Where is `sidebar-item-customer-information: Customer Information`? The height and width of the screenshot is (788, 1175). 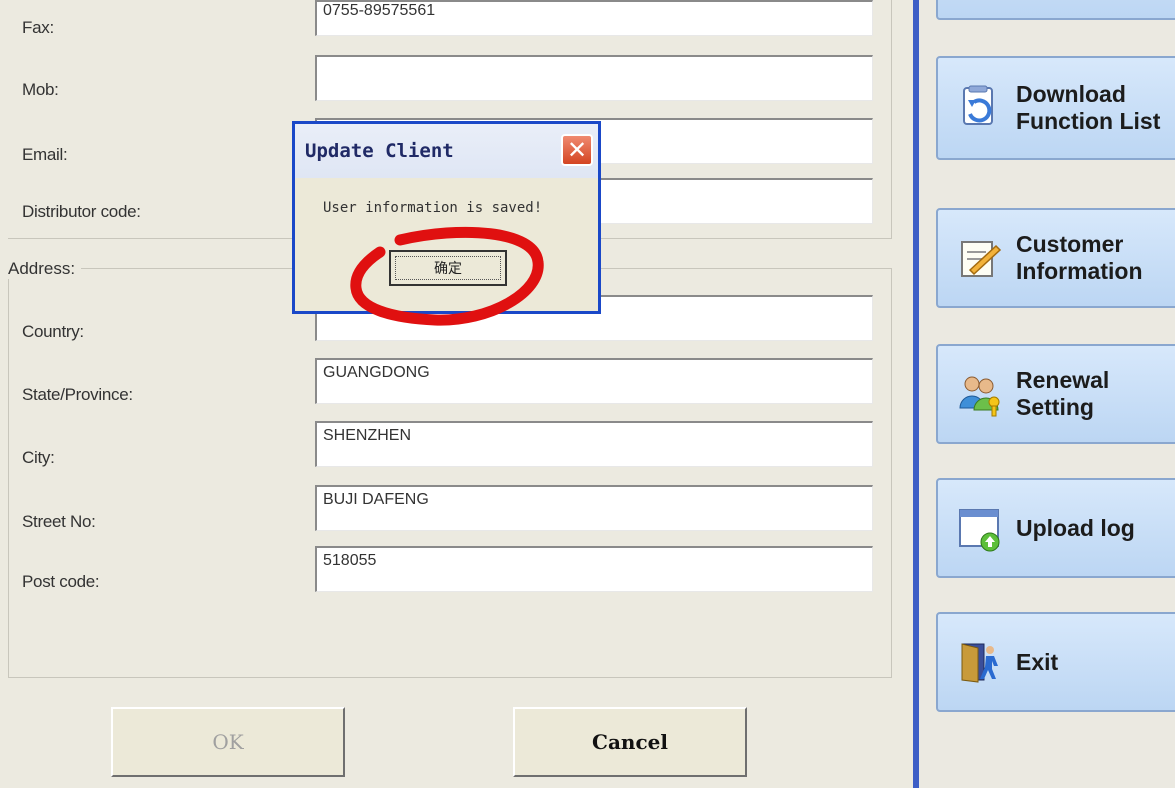 sidebar-item-customer-information: Customer Information is located at coordinates (1055, 258).